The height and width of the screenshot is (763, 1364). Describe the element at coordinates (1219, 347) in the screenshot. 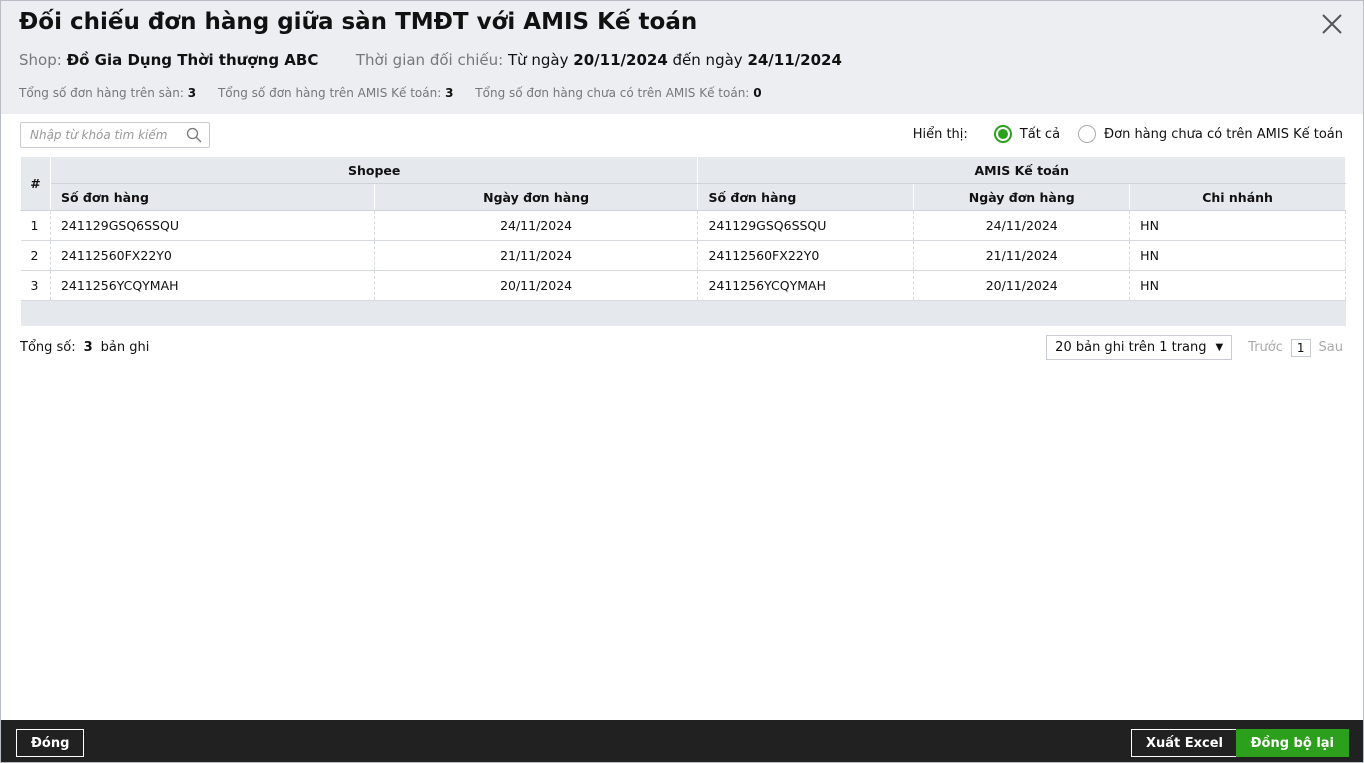

I see `caret-down-icon: ▼` at that location.